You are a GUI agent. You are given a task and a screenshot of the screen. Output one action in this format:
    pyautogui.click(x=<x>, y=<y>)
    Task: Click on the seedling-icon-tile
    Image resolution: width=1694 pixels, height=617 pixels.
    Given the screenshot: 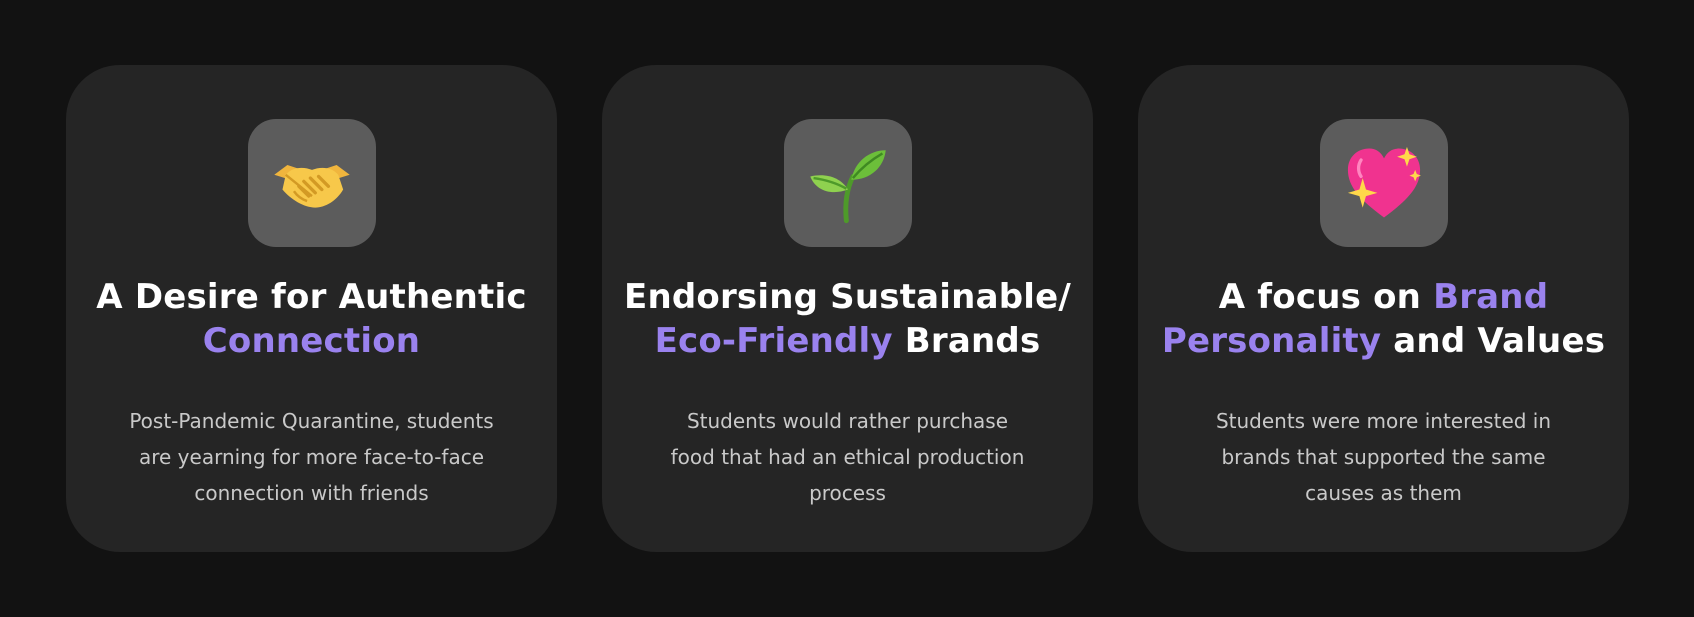 What is the action you would take?
    pyautogui.click(x=847, y=183)
    